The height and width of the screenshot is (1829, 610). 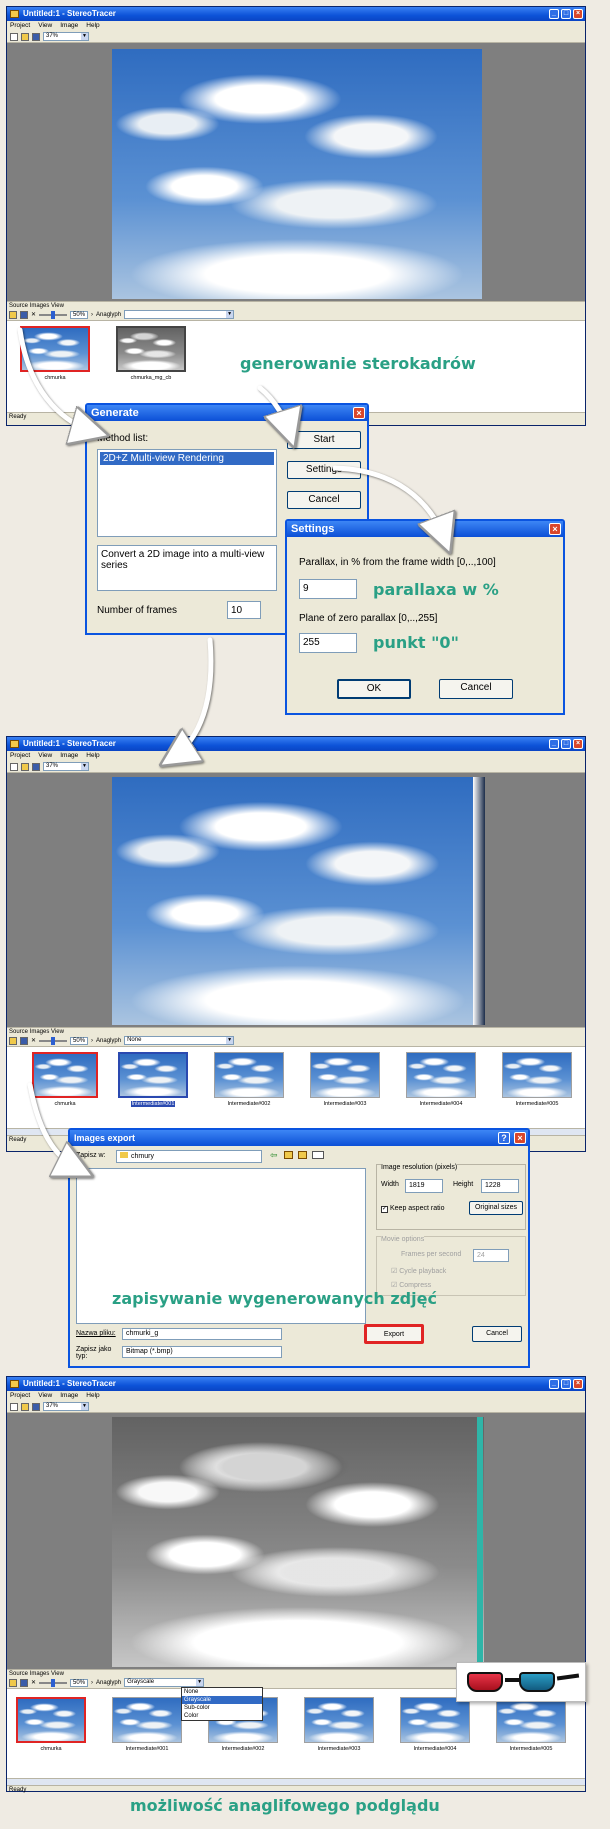 What do you see at coordinates (222, 1692) in the screenshot?
I see `dropdown-option-none: None` at bounding box center [222, 1692].